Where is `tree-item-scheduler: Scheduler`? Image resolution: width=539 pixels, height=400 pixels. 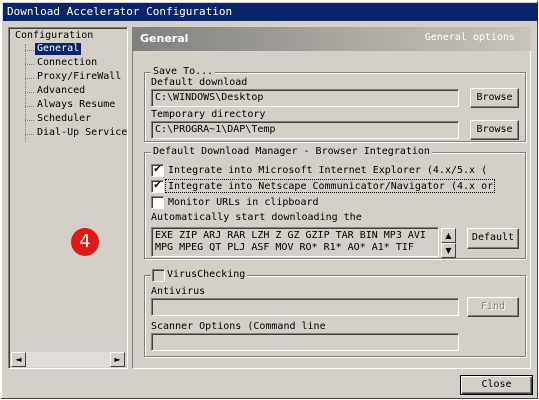 tree-item-scheduler: Scheduler is located at coordinates (64, 119).